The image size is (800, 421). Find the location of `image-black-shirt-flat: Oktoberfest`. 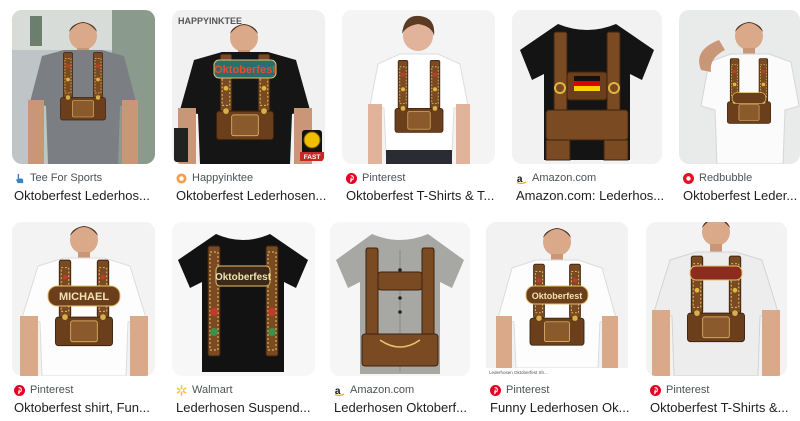

image-black-shirt-flat: Oktoberfest is located at coordinates (243, 299).